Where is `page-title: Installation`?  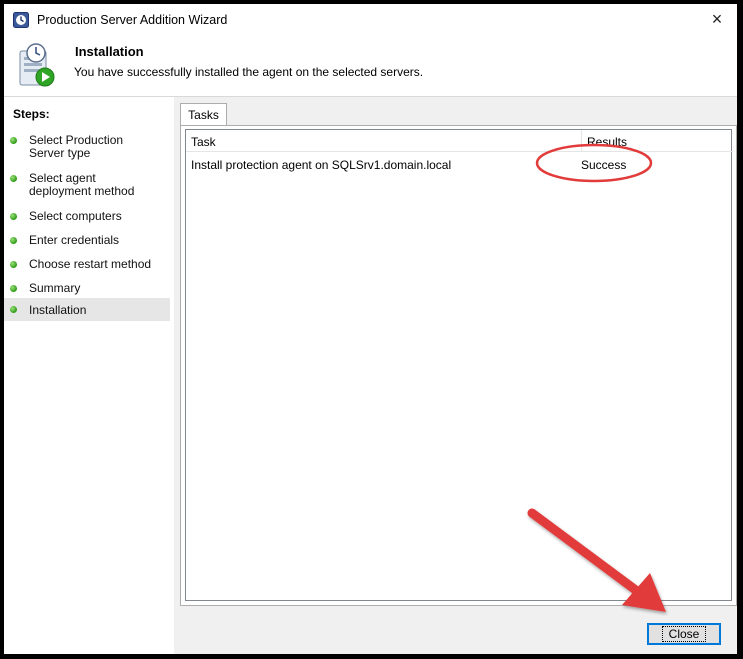
page-title: Installation is located at coordinates (109, 51).